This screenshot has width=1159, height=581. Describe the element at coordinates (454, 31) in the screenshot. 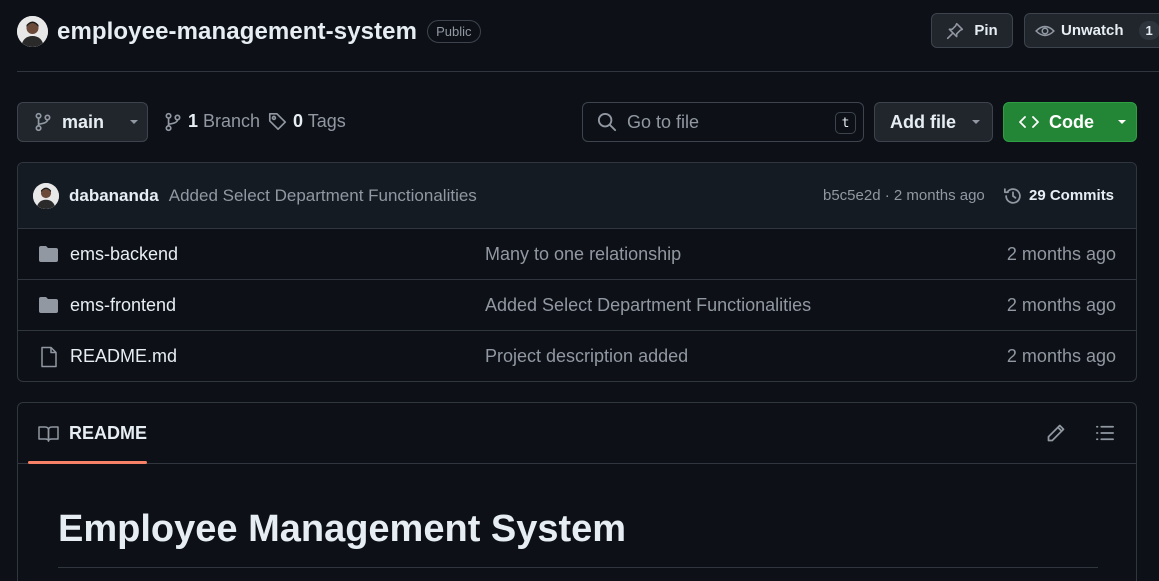

I see `visibility-badge: Public` at that location.